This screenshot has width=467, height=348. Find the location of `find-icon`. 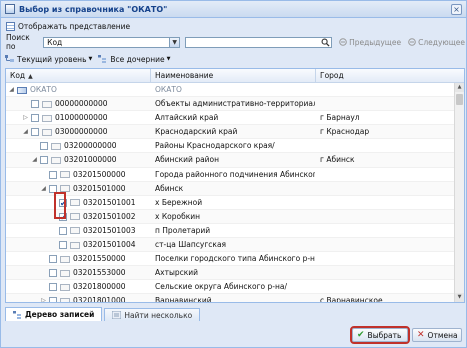

find-icon is located at coordinates (117, 315).